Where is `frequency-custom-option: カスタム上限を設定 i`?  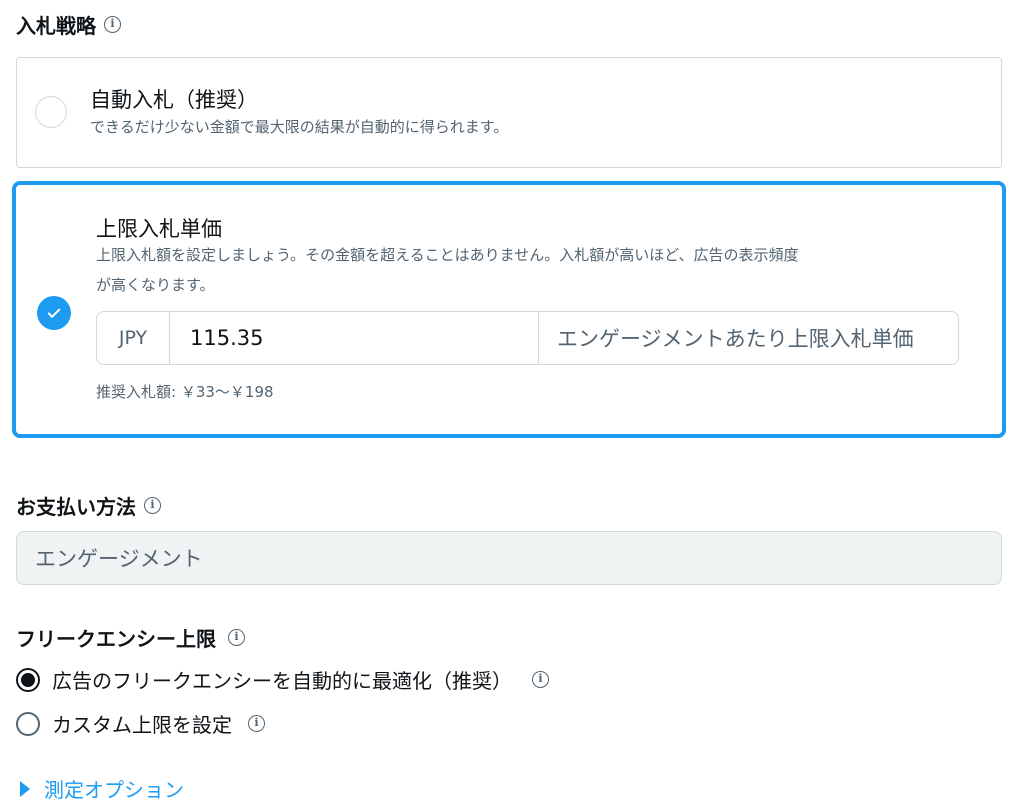
frequency-custom-option: カスタム上限を設定 i is located at coordinates (140, 723).